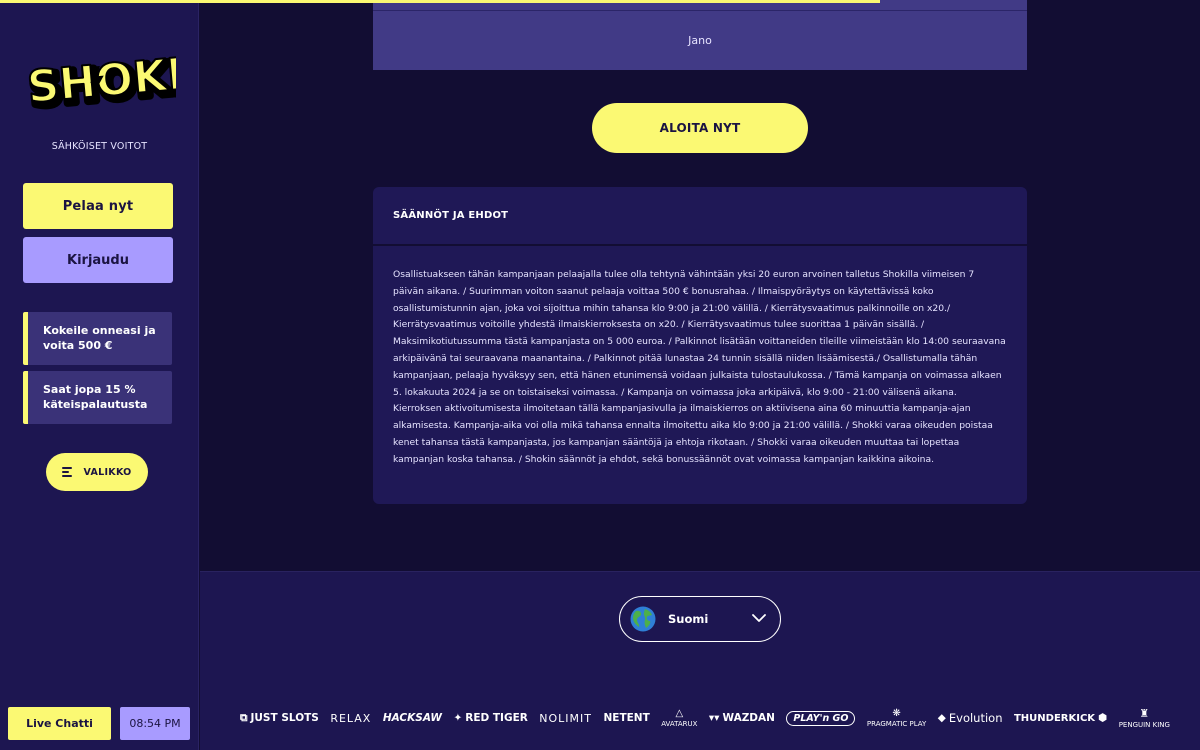 The image size is (1200, 750). What do you see at coordinates (759, 618) in the screenshot?
I see `chevron-down-icon` at bounding box center [759, 618].